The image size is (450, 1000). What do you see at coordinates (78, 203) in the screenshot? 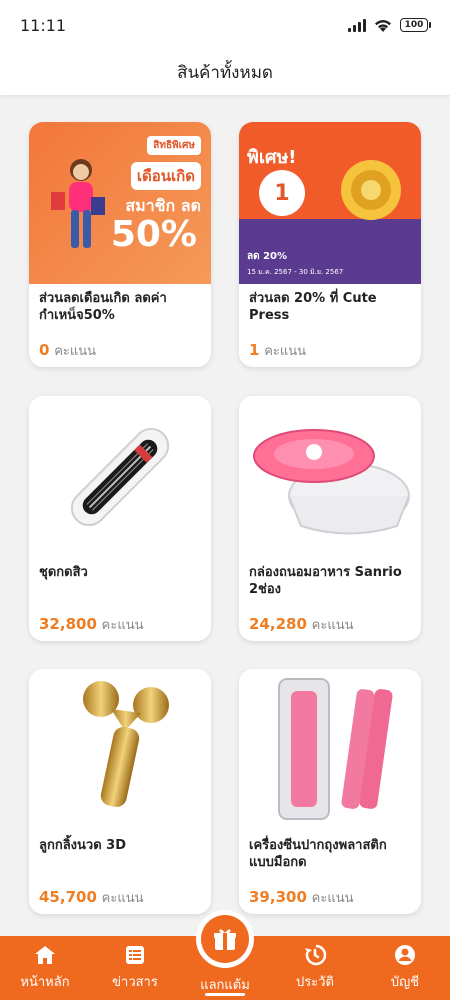
I see `promo-person-illustration` at bounding box center [78, 203].